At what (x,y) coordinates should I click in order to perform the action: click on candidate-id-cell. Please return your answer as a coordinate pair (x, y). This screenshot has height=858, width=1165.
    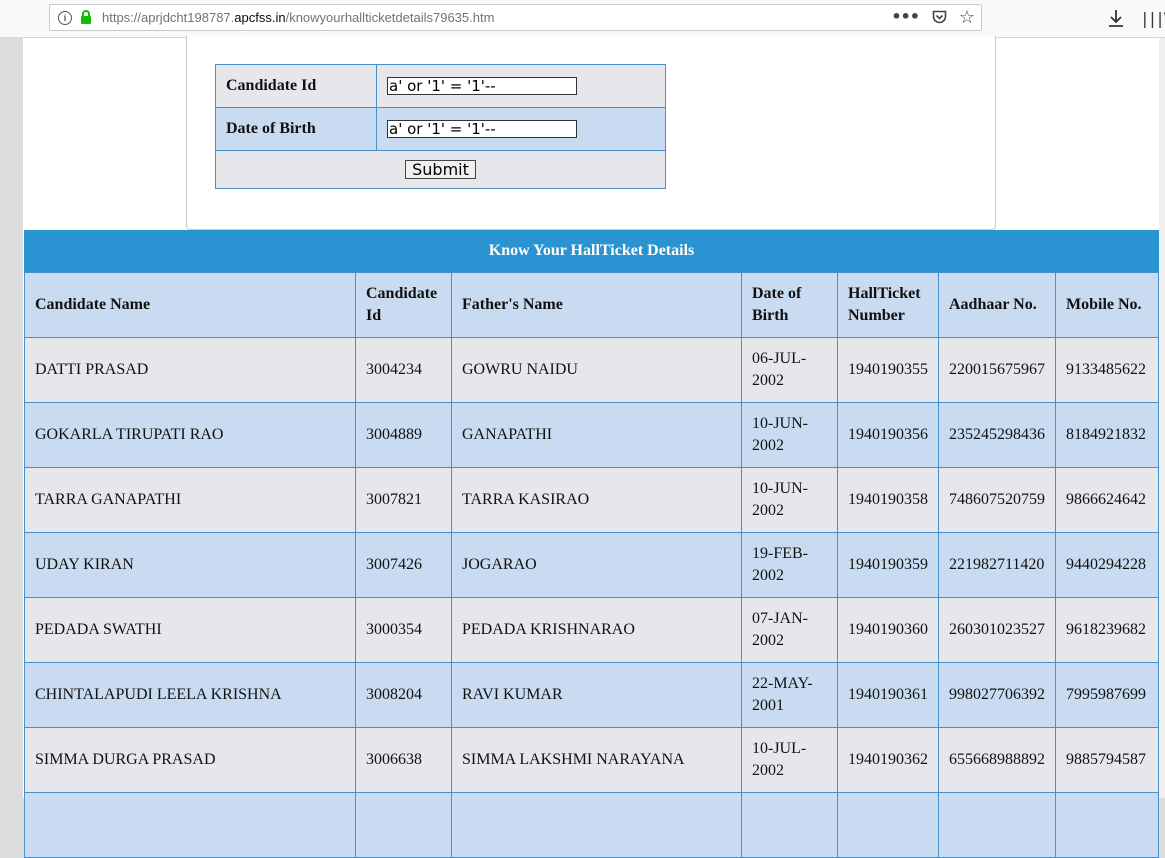
    Looking at the image, I should click on (521, 86).